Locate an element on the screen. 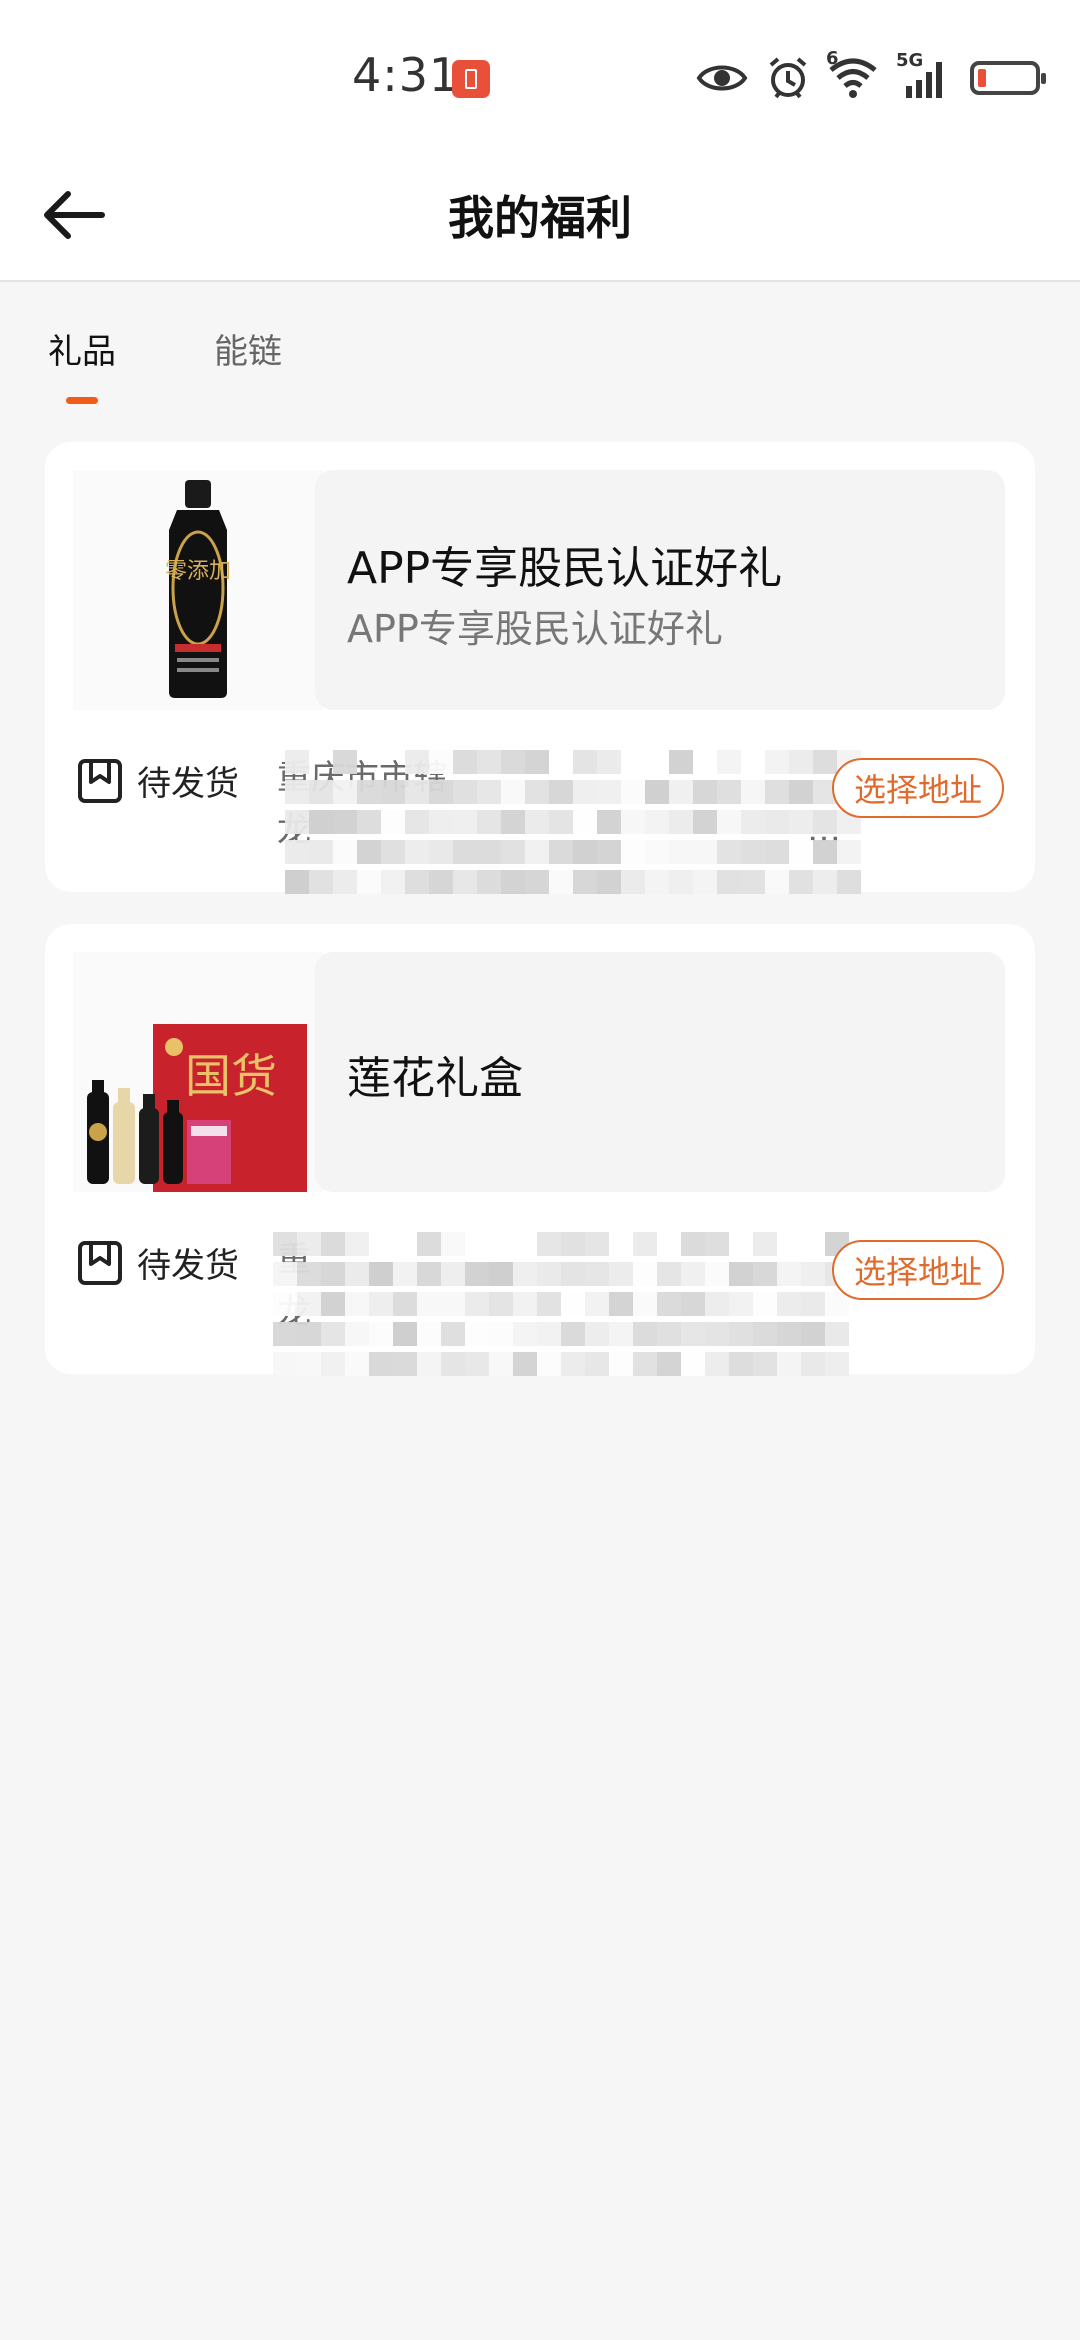  gift-title: 莲花礼盒 is located at coordinates (435, 1078).